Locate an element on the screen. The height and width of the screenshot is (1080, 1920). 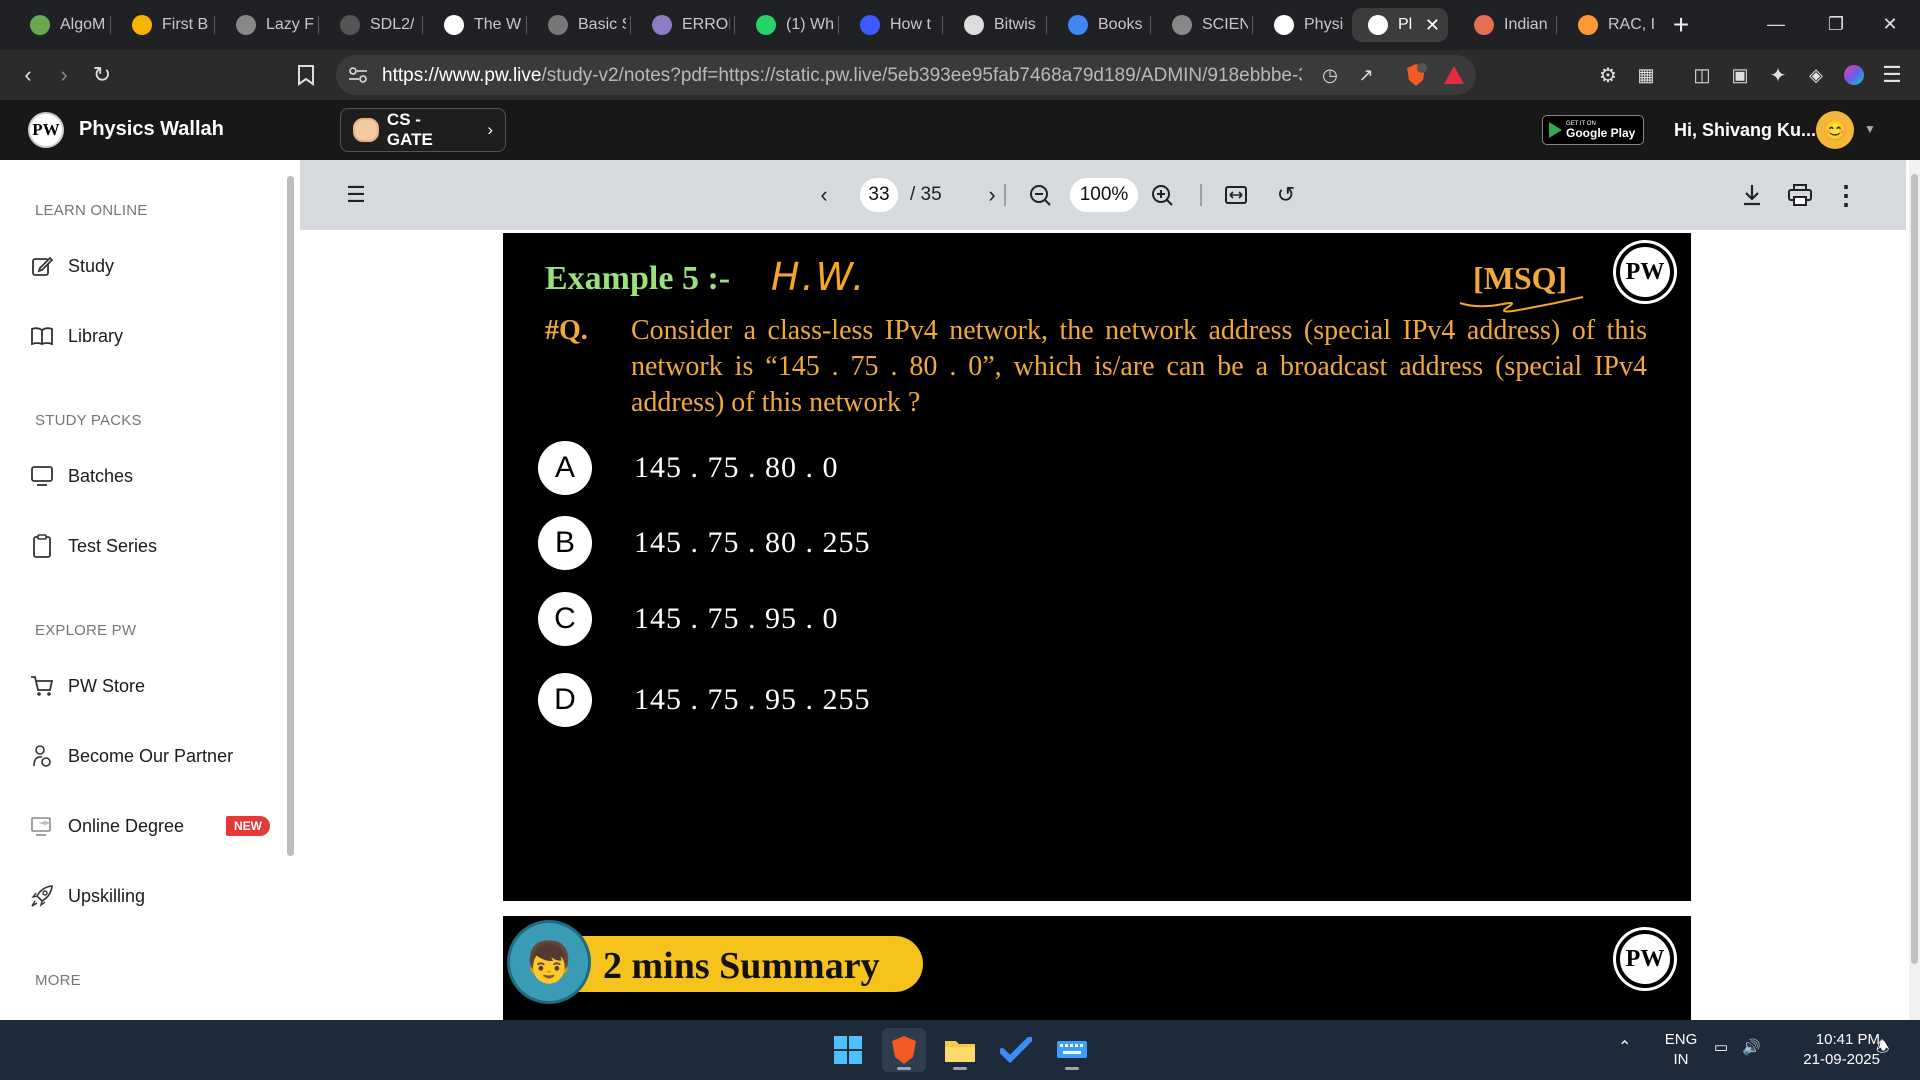
running-indicator is located at coordinates (1072, 1068).